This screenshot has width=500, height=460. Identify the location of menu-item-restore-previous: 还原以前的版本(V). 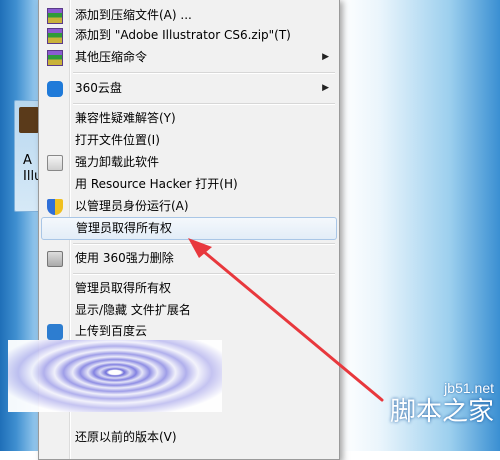
(188, 437).